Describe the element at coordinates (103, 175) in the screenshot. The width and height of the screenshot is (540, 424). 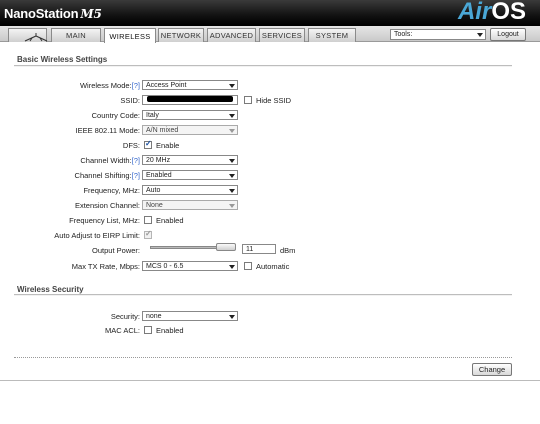
I see `channel-shifting-text: Channel Shifting:` at that location.